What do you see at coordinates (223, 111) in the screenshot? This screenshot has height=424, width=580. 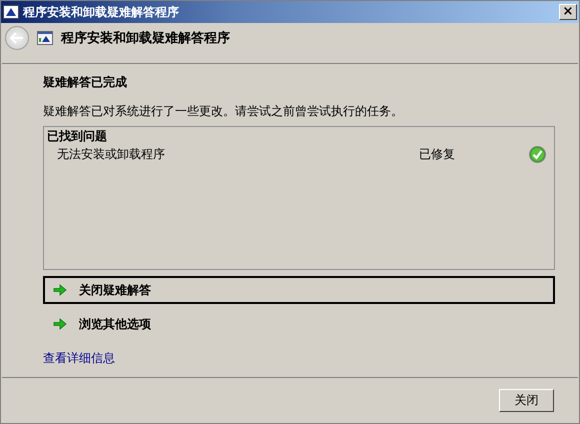 I see `message-text: 疑难解答已对系统进行了一些更改。请尝试之前曾尝试执行的任务。` at bounding box center [223, 111].